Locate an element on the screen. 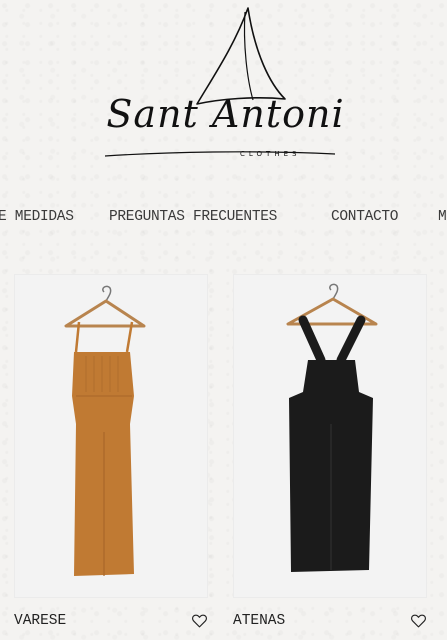 This screenshot has width=447, height=640. nav-item-medidas: E MEDIDAS is located at coordinates (37, 217).